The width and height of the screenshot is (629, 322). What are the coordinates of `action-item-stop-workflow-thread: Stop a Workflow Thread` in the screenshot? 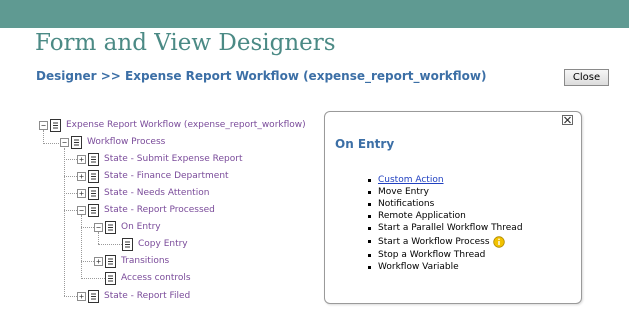 It's located at (445, 255).